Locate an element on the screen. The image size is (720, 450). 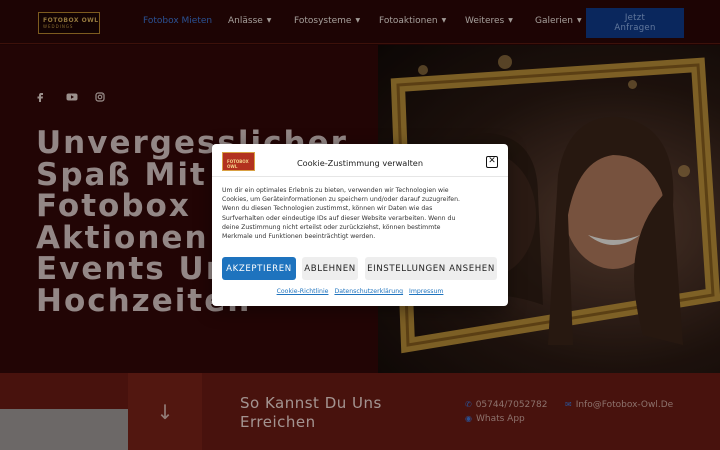
view-settings-button: EINSTELLUNGEN ANSEHEN is located at coordinates (431, 268).